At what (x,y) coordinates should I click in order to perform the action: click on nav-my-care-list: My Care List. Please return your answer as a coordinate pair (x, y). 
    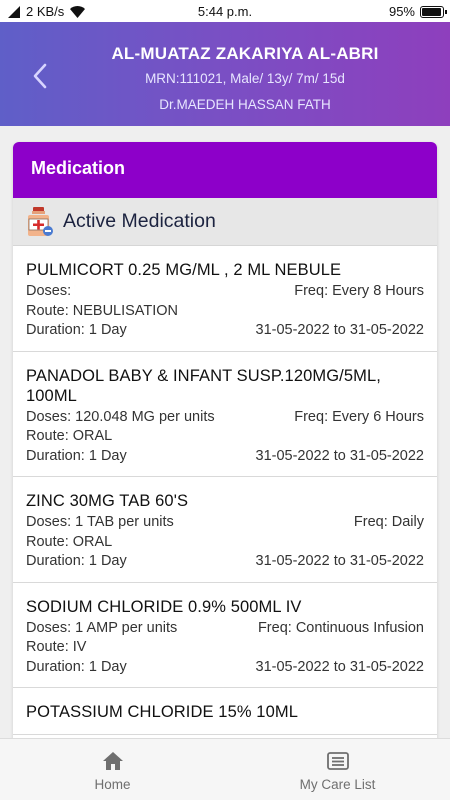
    Looking at the image, I should click on (337, 769).